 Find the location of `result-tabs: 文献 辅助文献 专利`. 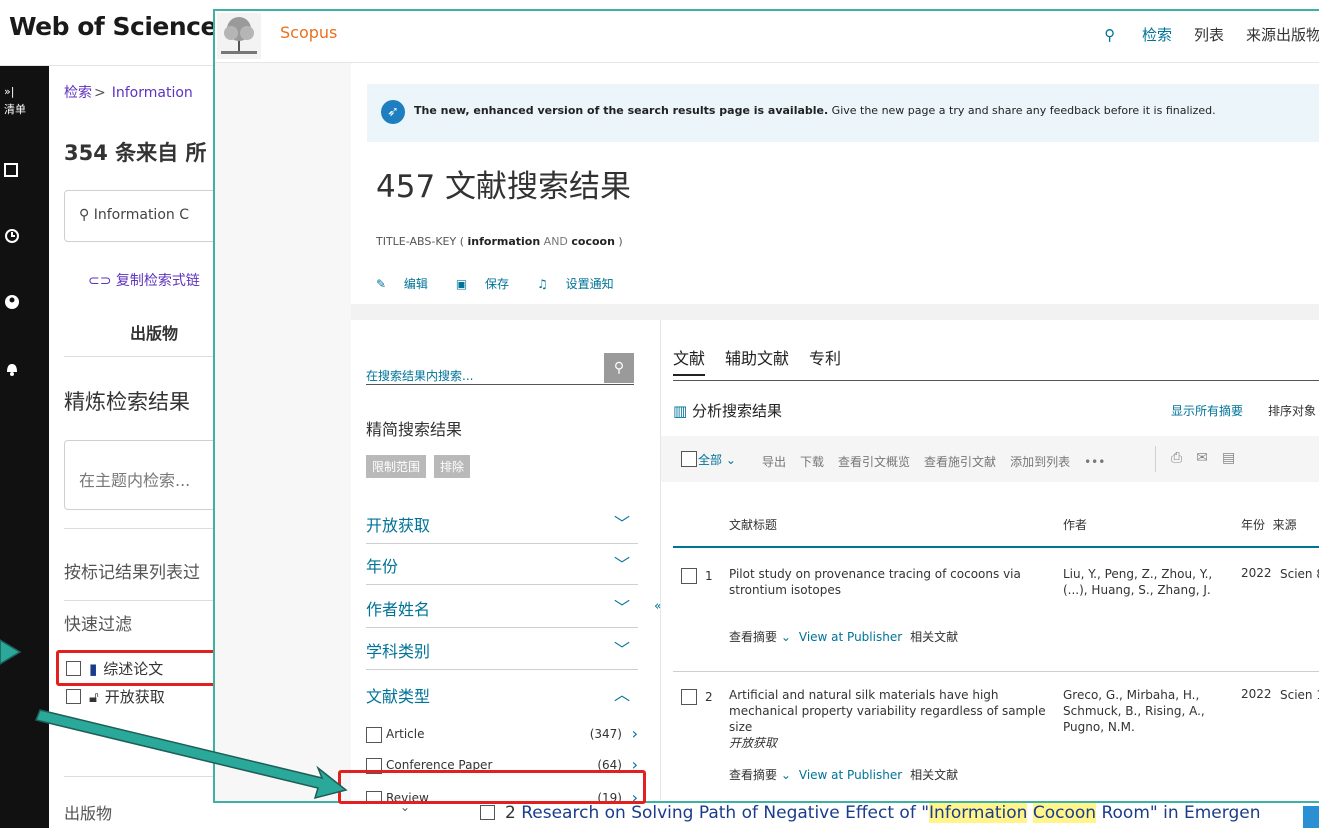

result-tabs: 文献 辅助文献 专利 is located at coordinates (767, 360).